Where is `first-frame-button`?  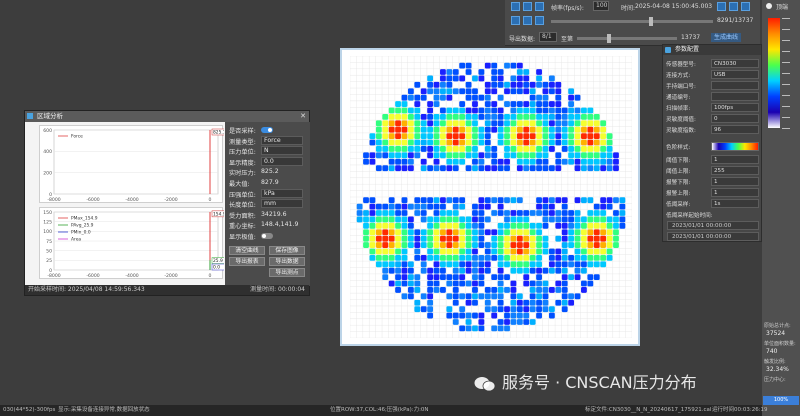 first-frame-button is located at coordinates (515, 20).